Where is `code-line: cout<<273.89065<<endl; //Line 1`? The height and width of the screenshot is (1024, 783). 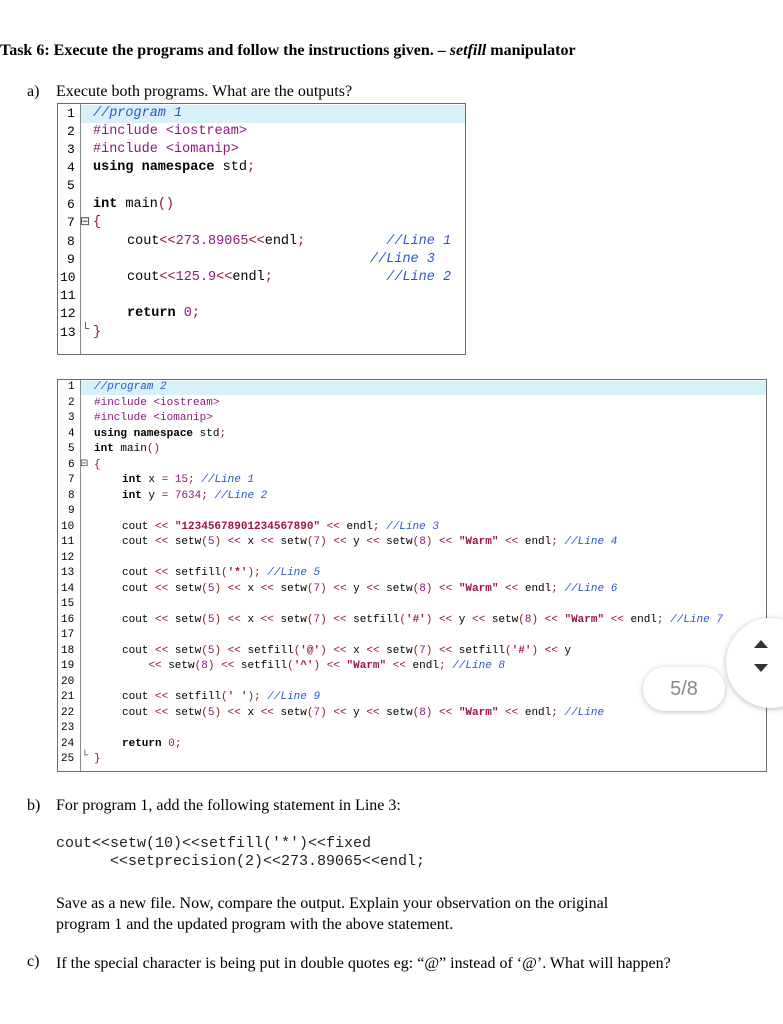 code-line: cout<<273.89065<<endl; //Line 1 is located at coordinates (289, 241).